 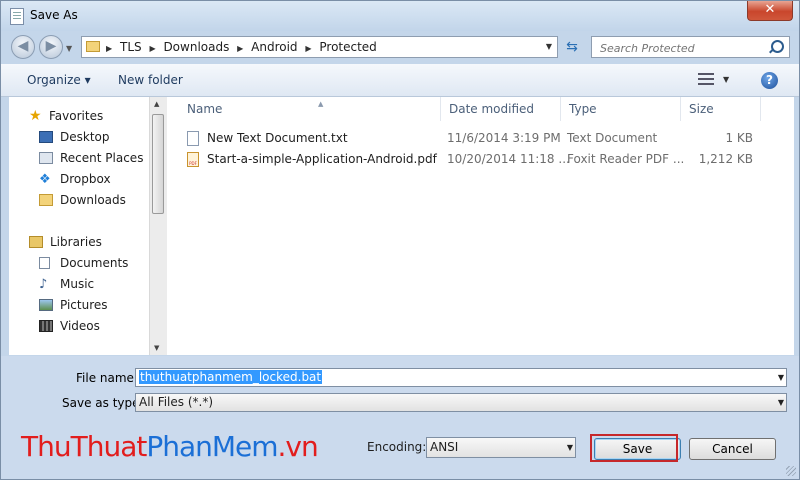 I want to click on sidebar-section-label: Libraries, so click(x=76, y=242).